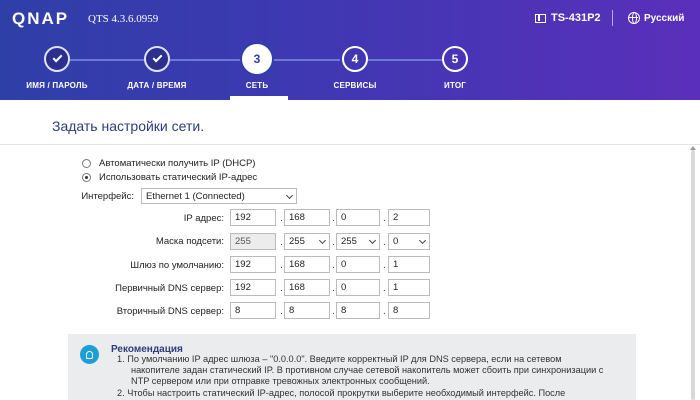 The width and height of the screenshot is (700, 400). I want to click on mask-label: Маска подсети:, so click(189, 241).